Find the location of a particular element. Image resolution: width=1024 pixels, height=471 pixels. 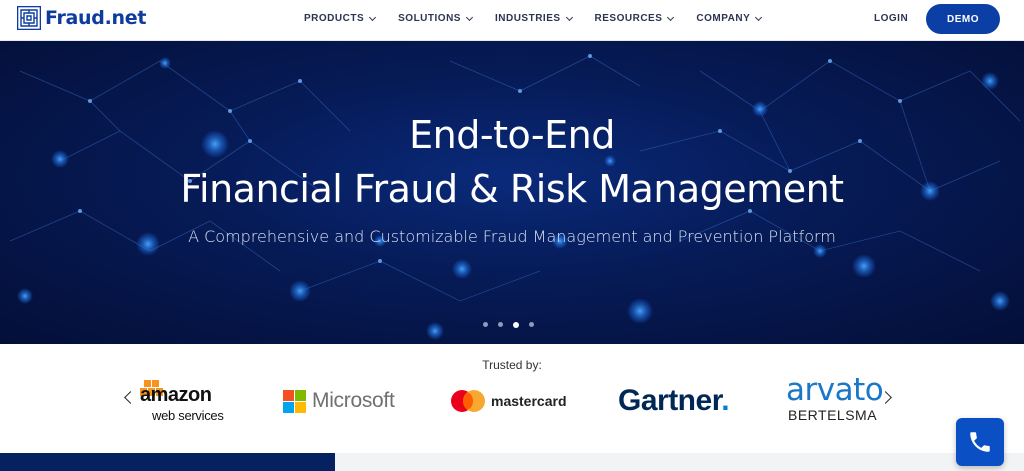

next-section-light-panel is located at coordinates (679, 462).